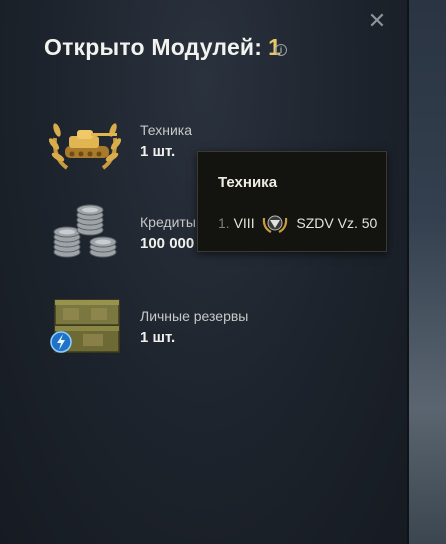 The image size is (446, 544). Describe the element at coordinates (408, 272) in the screenshot. I see `panel-edge` at that location.